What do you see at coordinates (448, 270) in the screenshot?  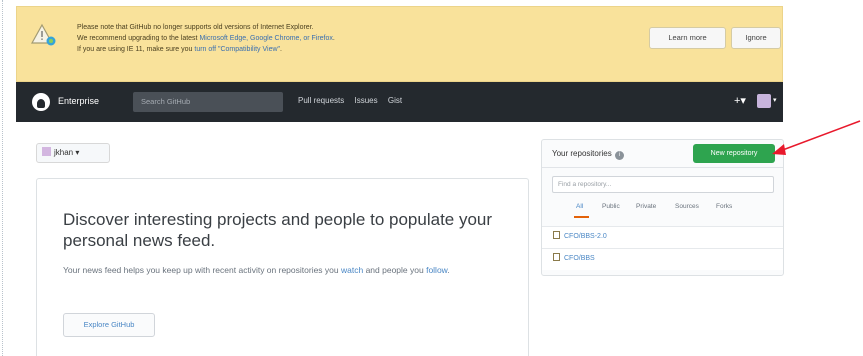 I see `feed-text-suffix: .` at bounding box center [448, 270].